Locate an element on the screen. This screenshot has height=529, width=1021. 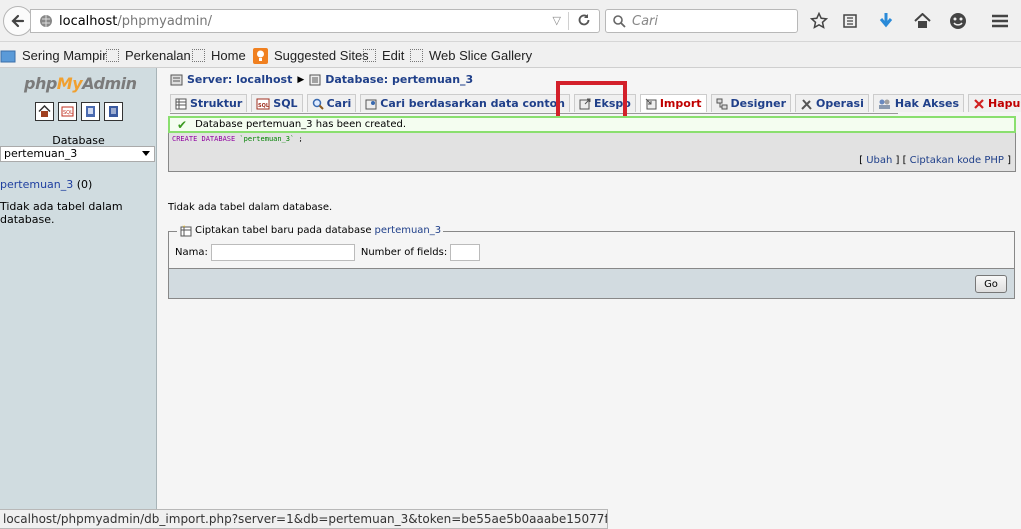
url-bar: localhost/phpmyadmin/ ▽ is located at coordinates (315, 21).